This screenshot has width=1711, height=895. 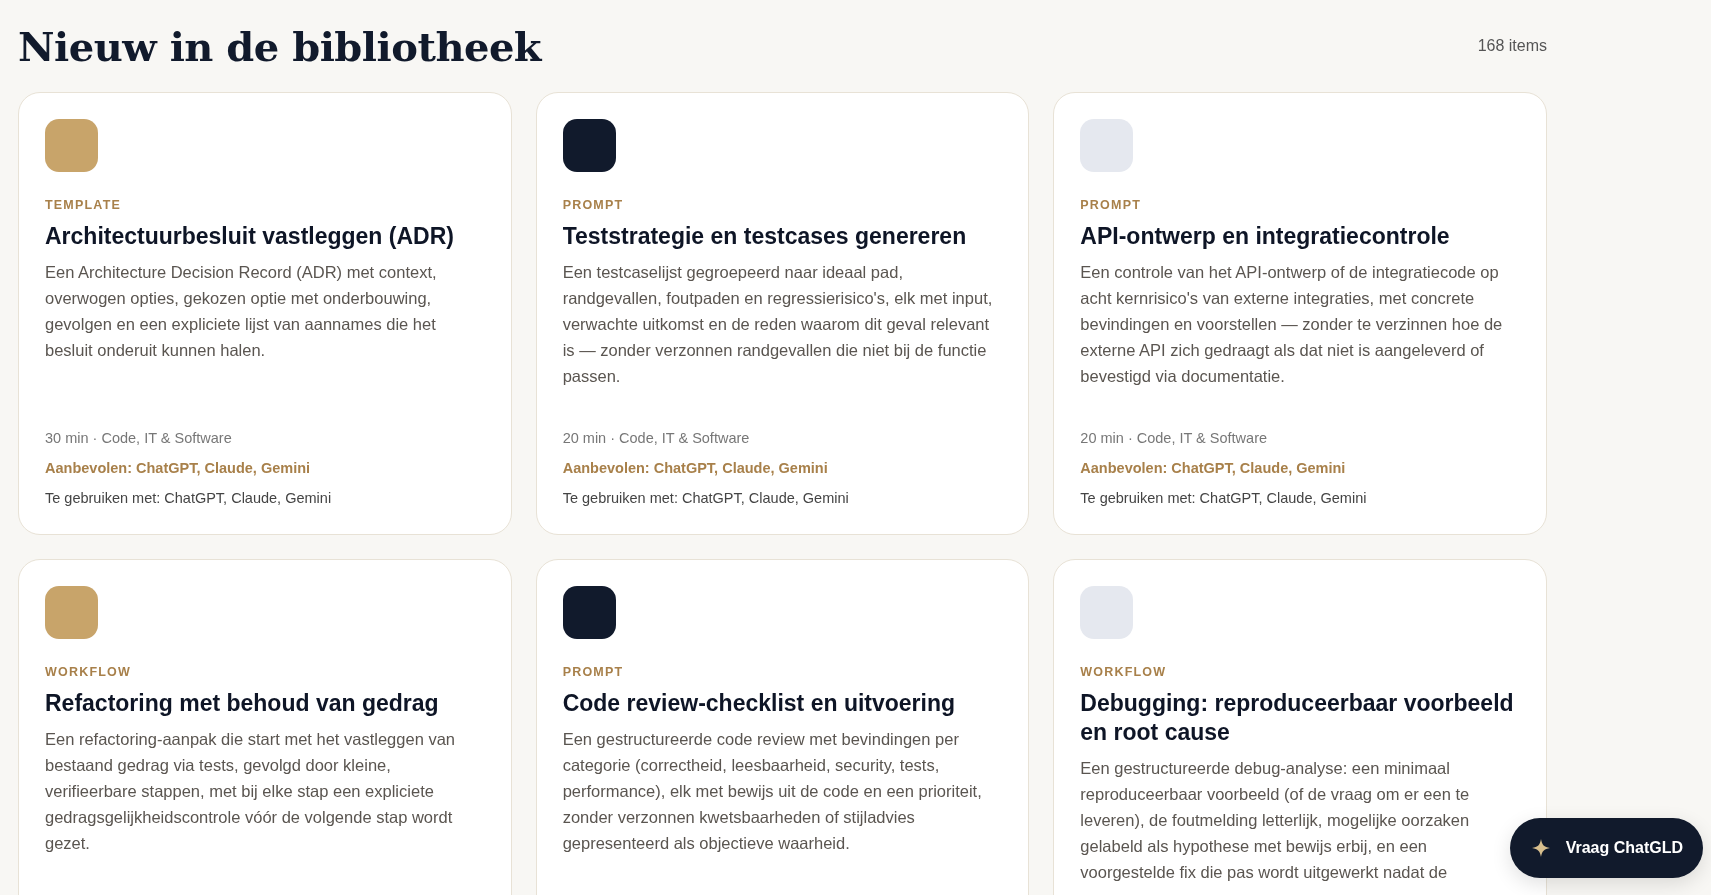 What do you see at coordinates (1606, 848) in the screenshot?
I see `assistant-button: Vraag ChatGLD` at bounding box center [1606, 848].